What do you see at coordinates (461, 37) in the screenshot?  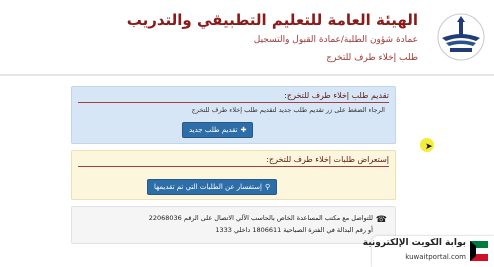 I see `paaet-logo-icon` at bounding box center [461, 37].